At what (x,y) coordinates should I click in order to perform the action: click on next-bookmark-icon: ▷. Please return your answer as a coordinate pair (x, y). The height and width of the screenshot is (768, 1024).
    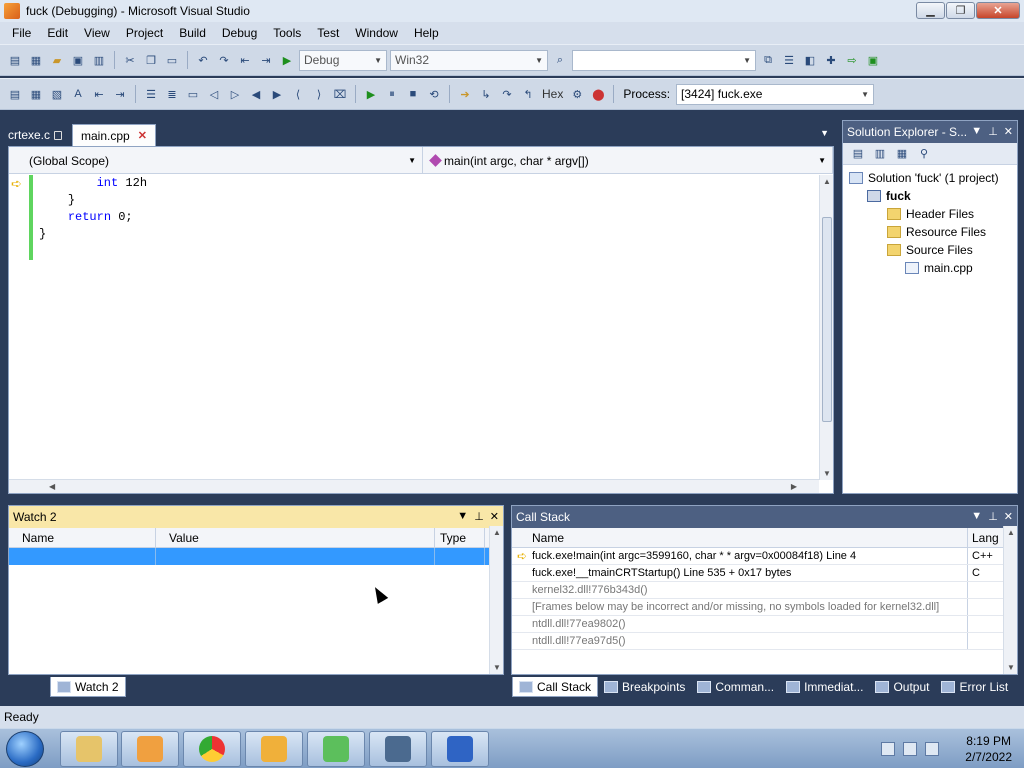
    Looking at the image, I should click on (235, 94).